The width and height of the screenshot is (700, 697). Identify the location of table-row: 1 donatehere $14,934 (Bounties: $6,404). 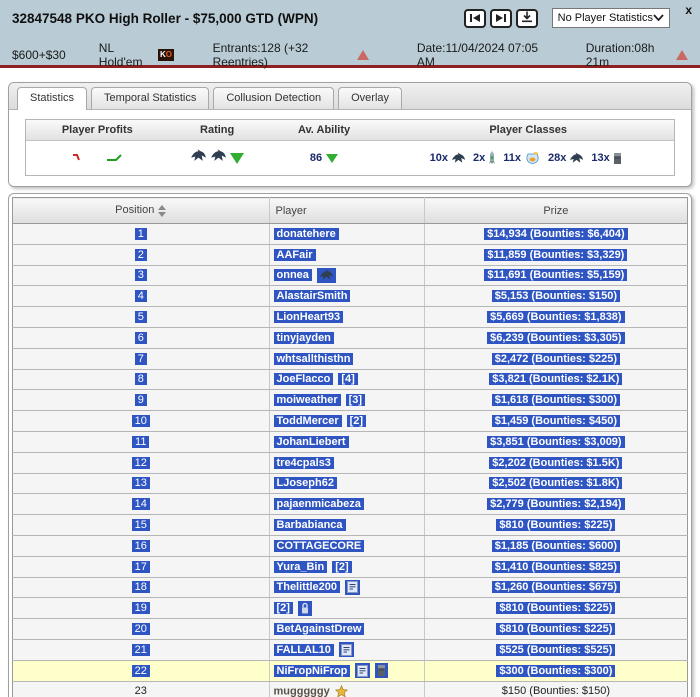
(350, 234).